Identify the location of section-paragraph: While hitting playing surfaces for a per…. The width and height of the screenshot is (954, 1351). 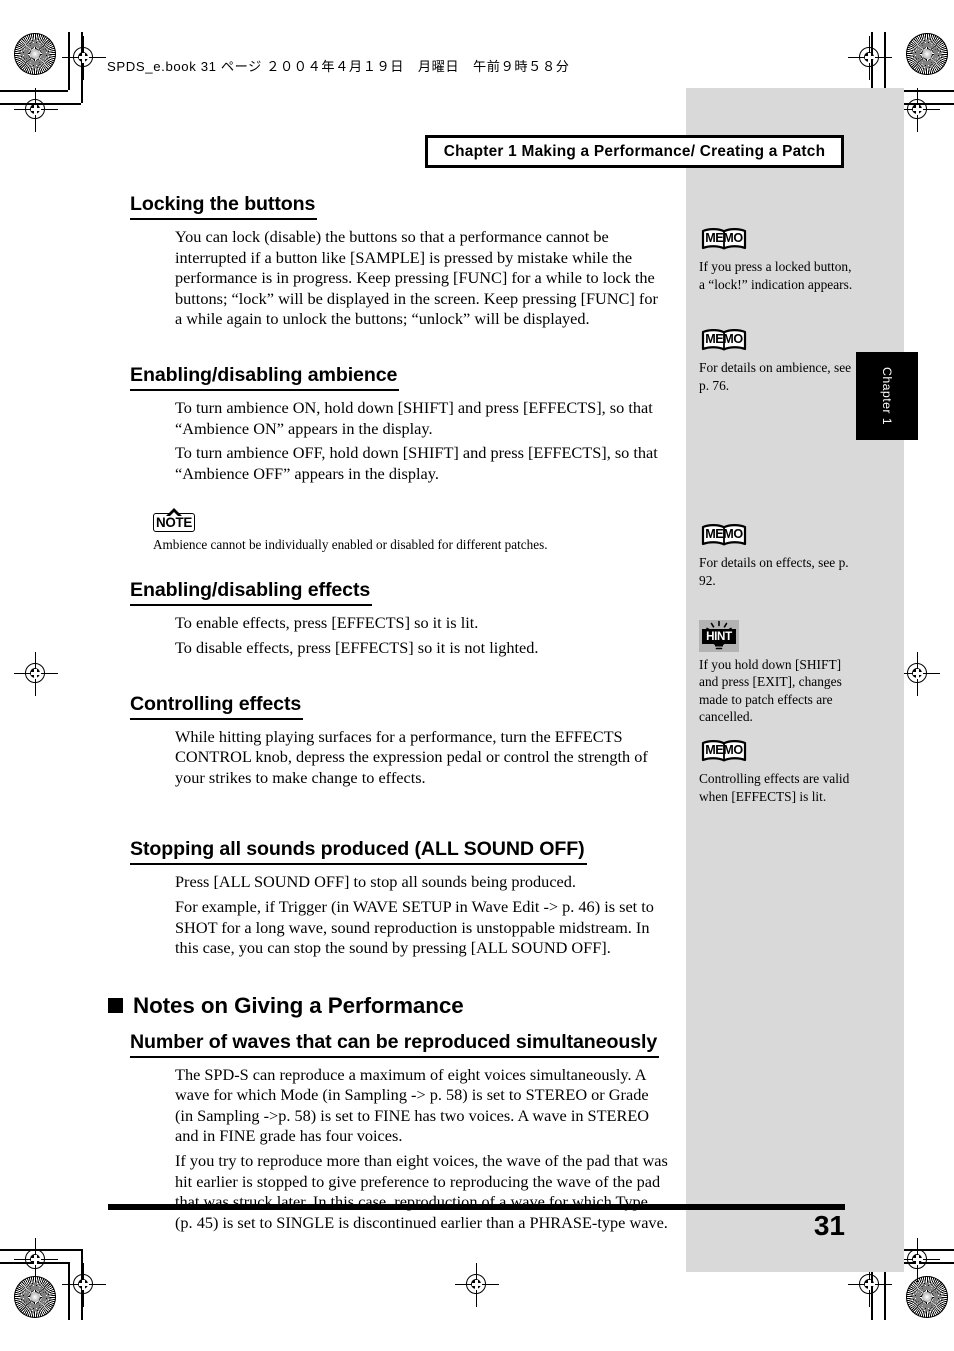
(411, 756).